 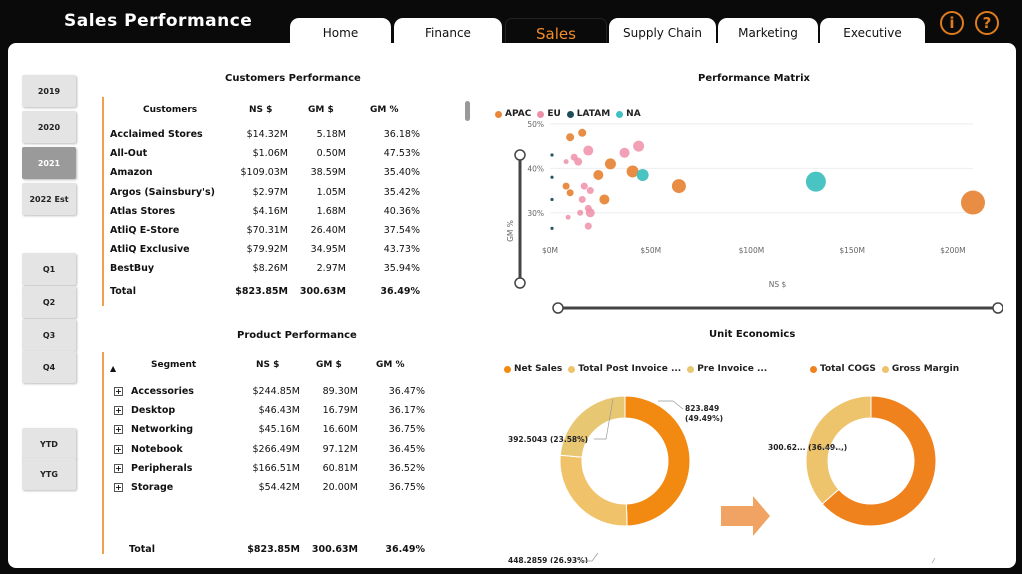 What do you see at coordinates (49, 91) in the screenshot?
I see `slicer-year-2019: 2019` at bounding box center [49, 91].